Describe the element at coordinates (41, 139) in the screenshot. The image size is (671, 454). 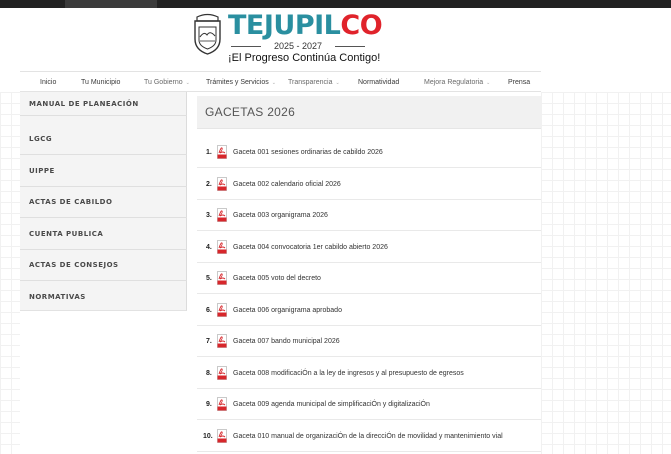
I see `sidebar-item-label: LGCG` at that location.